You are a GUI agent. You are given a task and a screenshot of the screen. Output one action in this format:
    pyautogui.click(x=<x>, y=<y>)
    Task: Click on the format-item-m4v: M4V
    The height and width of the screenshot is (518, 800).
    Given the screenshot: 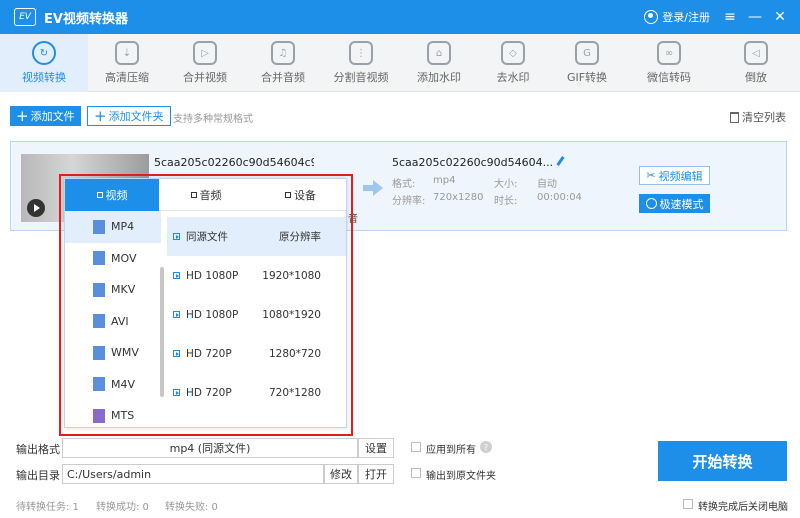 What is the action you would take?
    pyautogui.click(x=113, y=385)
    